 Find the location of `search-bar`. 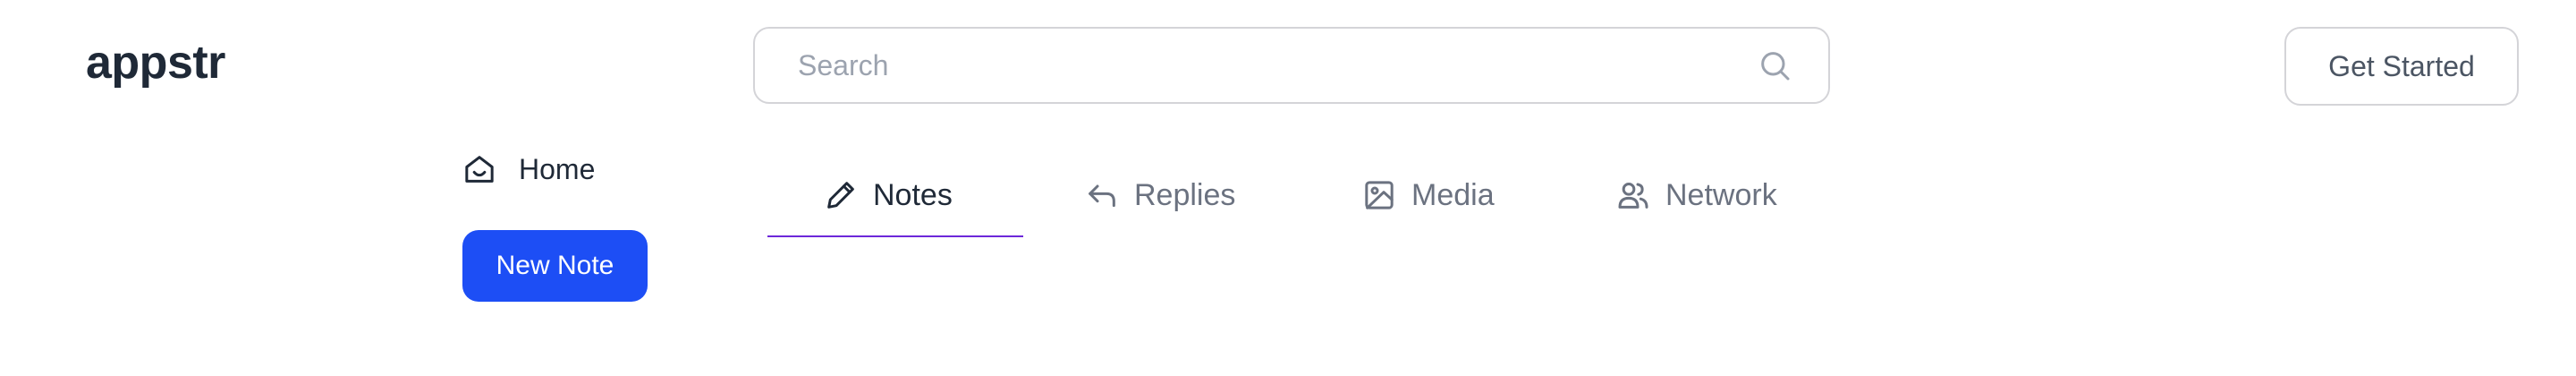

search-bar is located at coordinates (1291, 65).